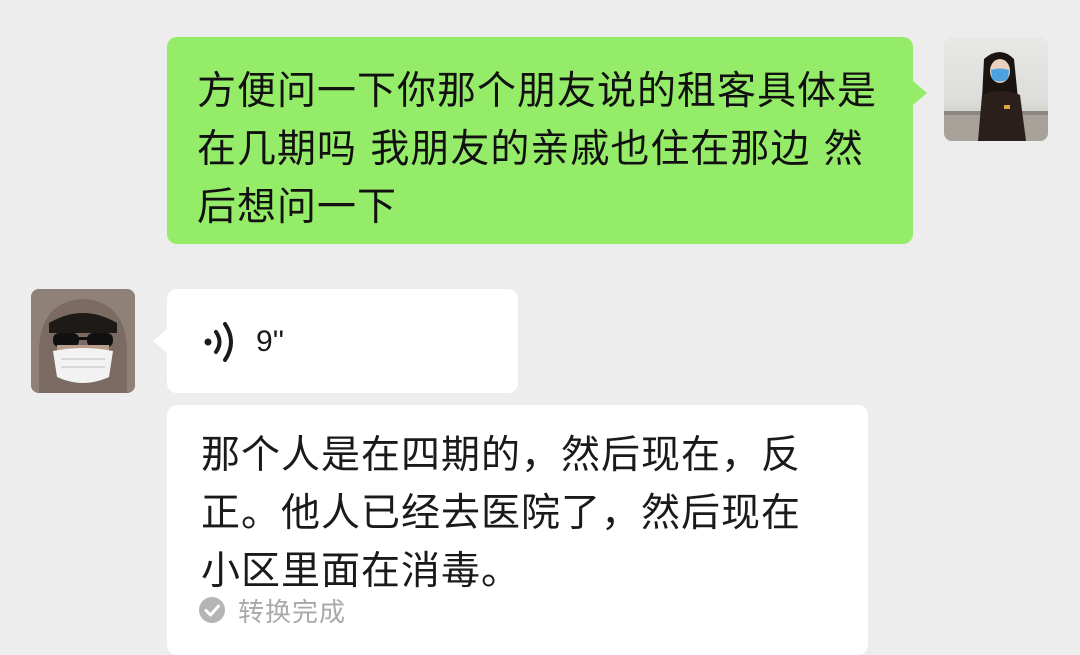  I want to click on transcript-status: 转换完成, so click(272, 610).